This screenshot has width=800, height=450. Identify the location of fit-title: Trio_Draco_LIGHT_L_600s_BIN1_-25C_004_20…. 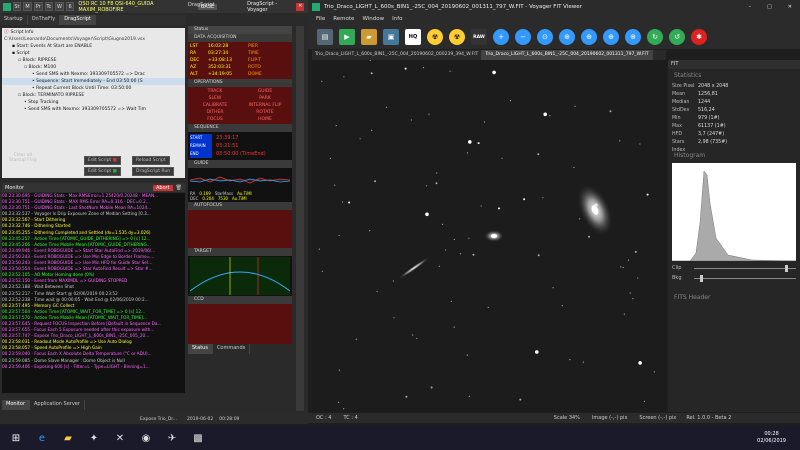
(453, 6).